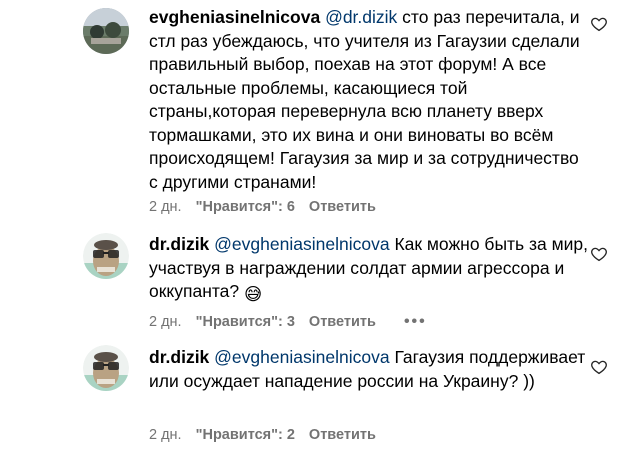 The width and height of the screenshot is (623, 455). I want to click on comment-1-meta: 2 дн. "Нравится": 6 Ответить, so click(262, 207).